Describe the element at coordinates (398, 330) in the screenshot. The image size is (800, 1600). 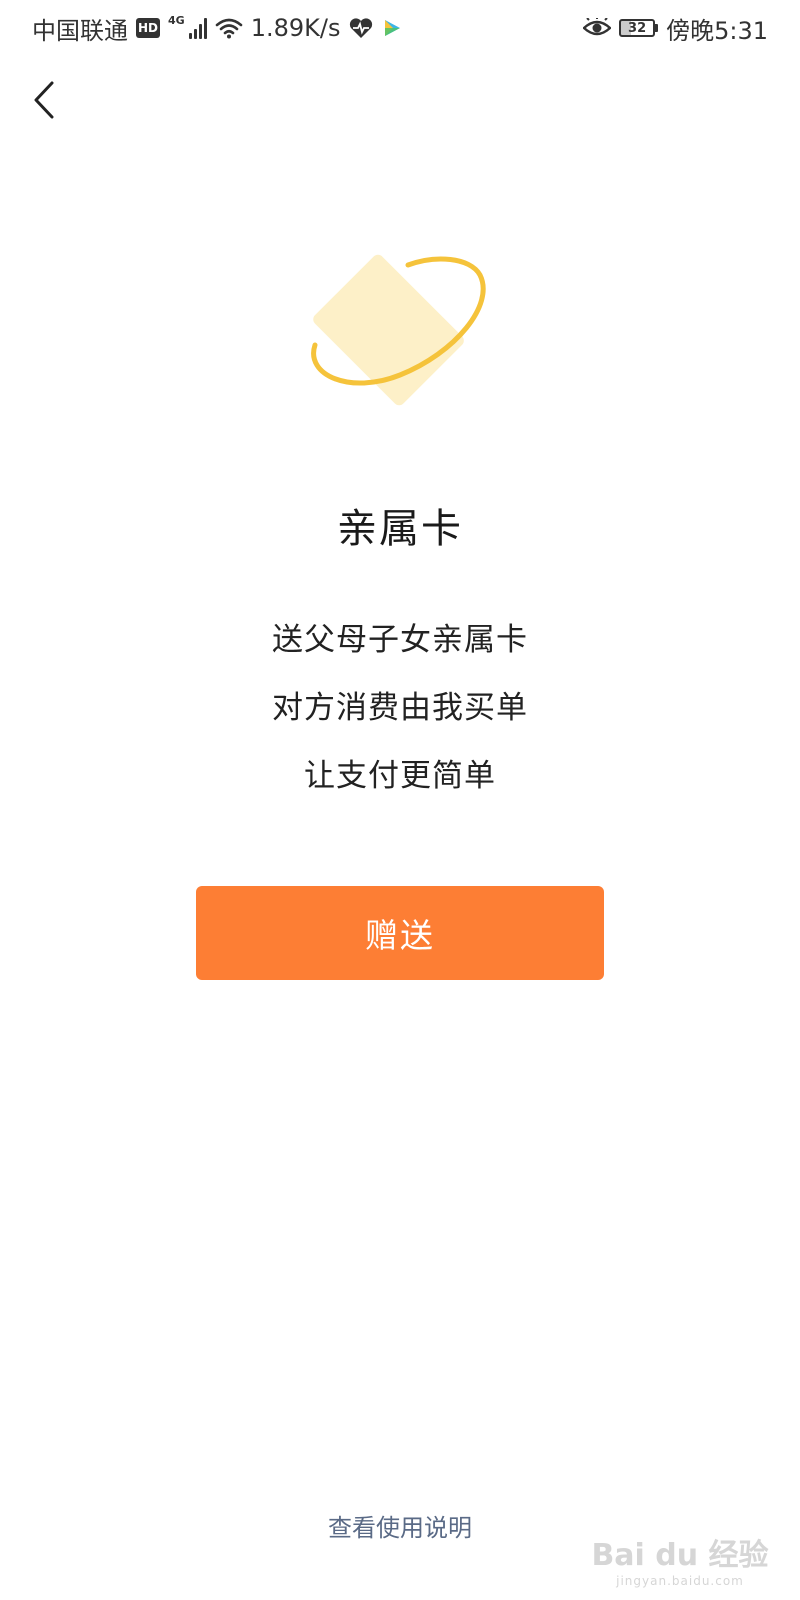
I see `family-card-illustration` at that location.